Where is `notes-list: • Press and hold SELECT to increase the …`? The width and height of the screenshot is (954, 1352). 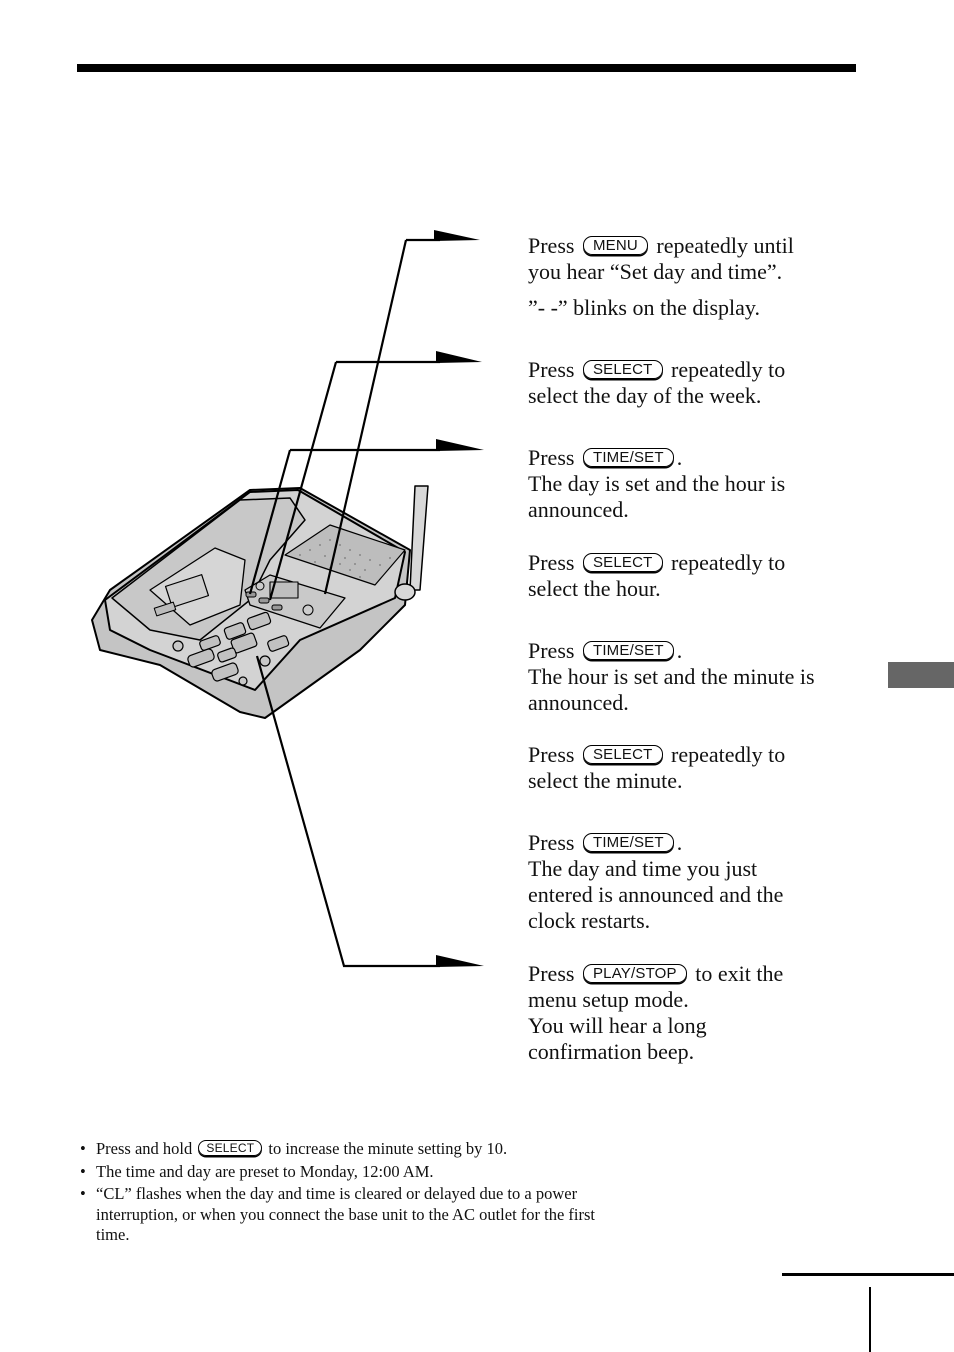
notes-list: • Press and hold SELECT to increase the … is located at coordinates (405, 1192).